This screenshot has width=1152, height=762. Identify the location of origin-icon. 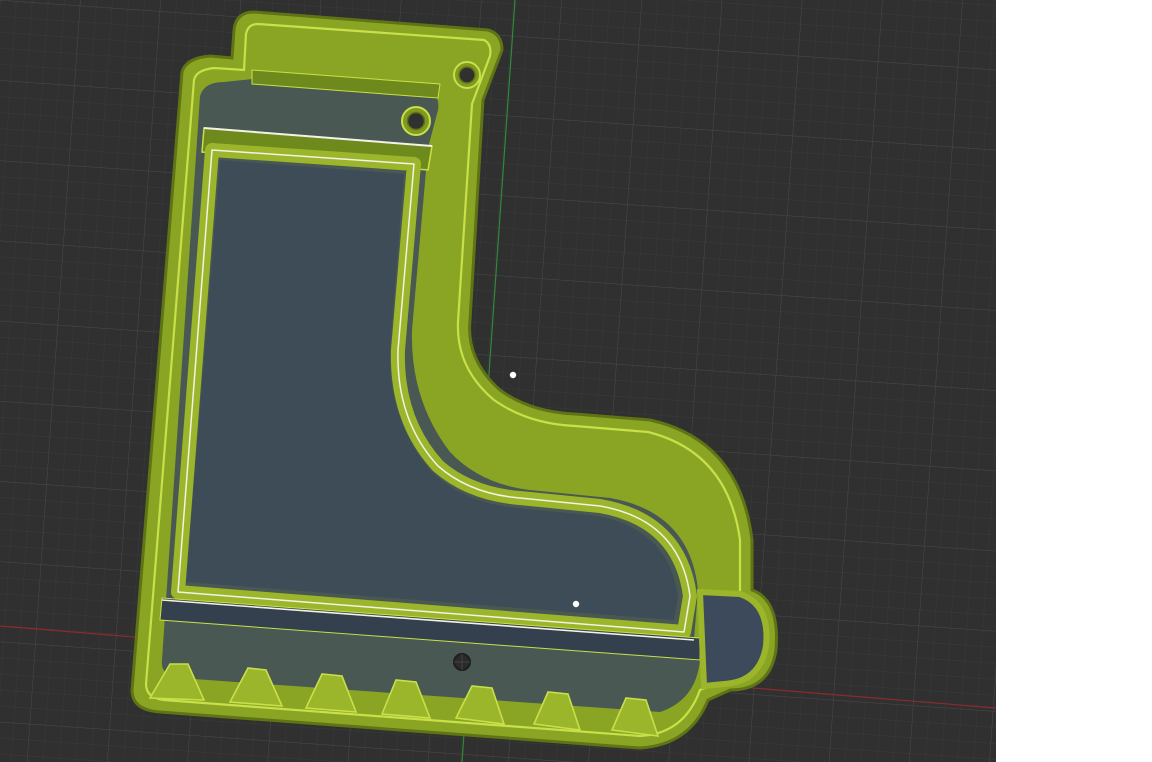
(462, 662).